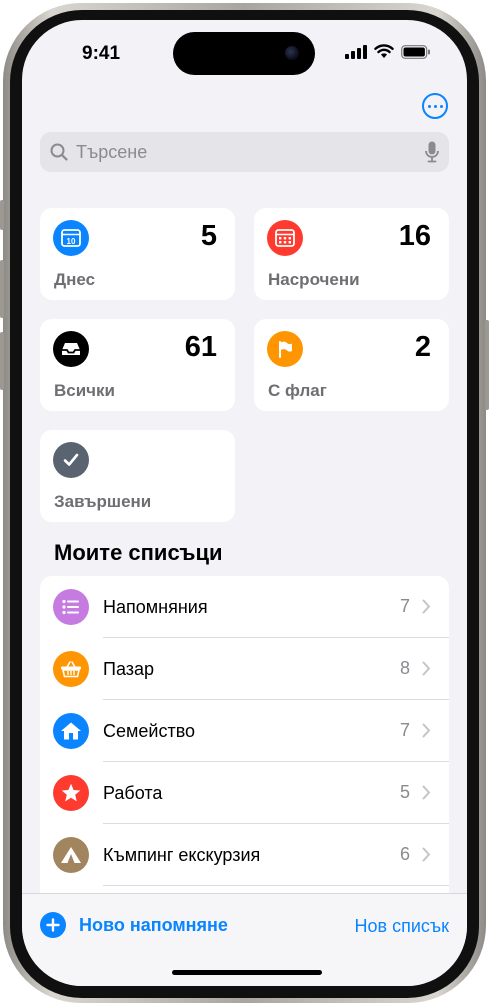  I want to click on checkmark-icon, so click(71, 460).